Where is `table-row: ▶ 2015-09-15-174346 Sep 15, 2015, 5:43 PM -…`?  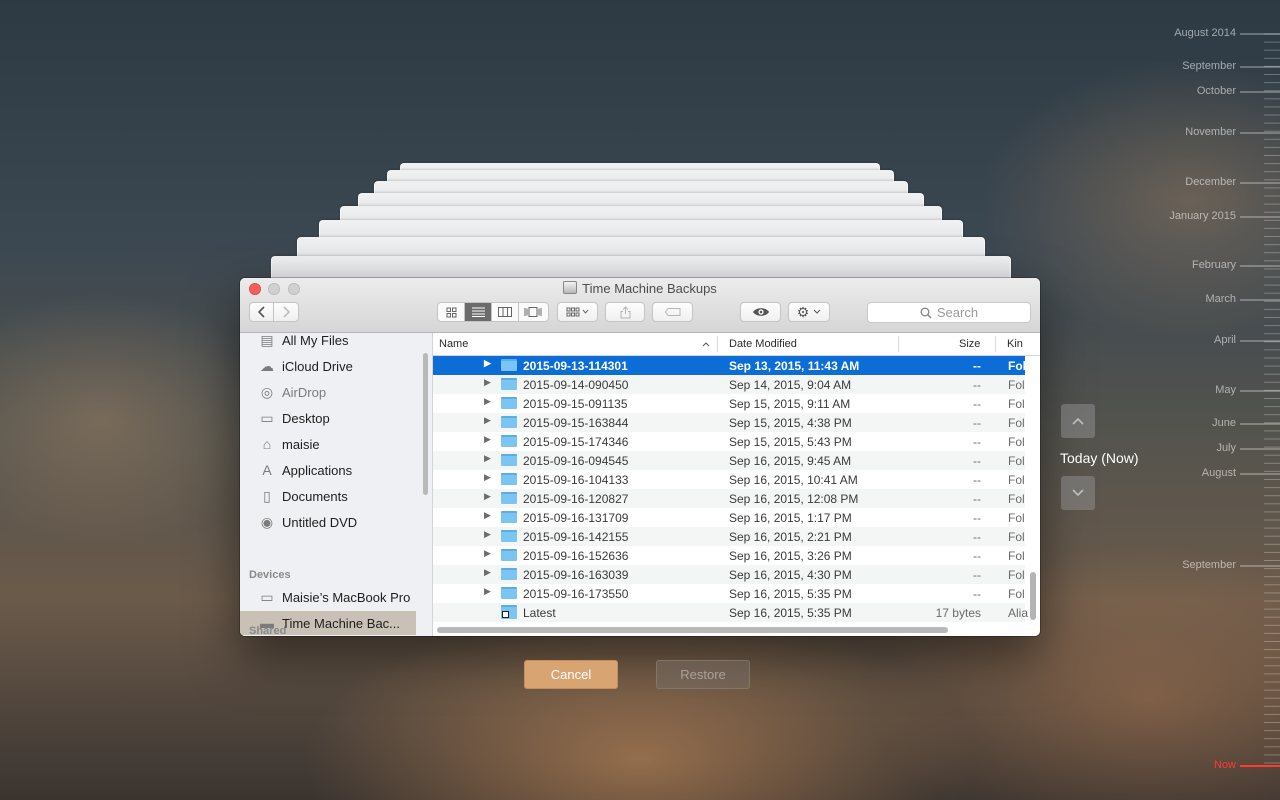
table-row: ▶ 2015-09-15-174346 Sep 15, 2015, 5:43 PM -… is located at coordinates (729, 441).